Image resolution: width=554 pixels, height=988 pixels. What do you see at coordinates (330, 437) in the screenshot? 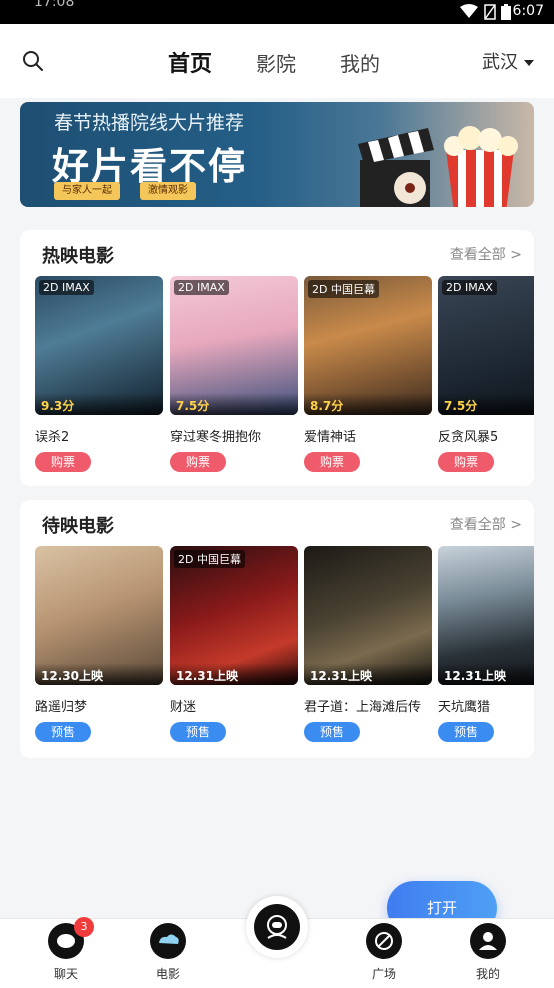
I see `movie-title: 爱情神话` at bounding box center [330, 437].